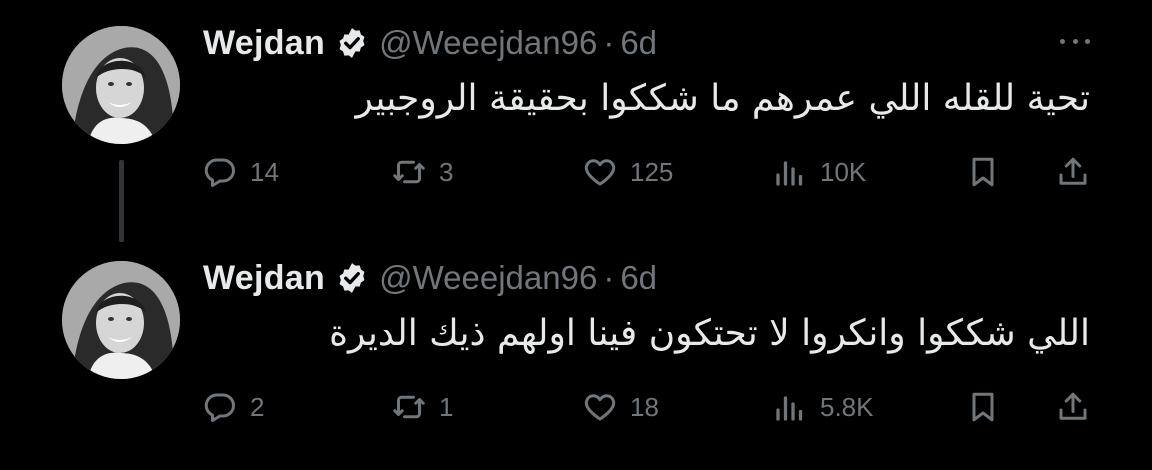  I want to click on like-count: 125, so click(652, 171).